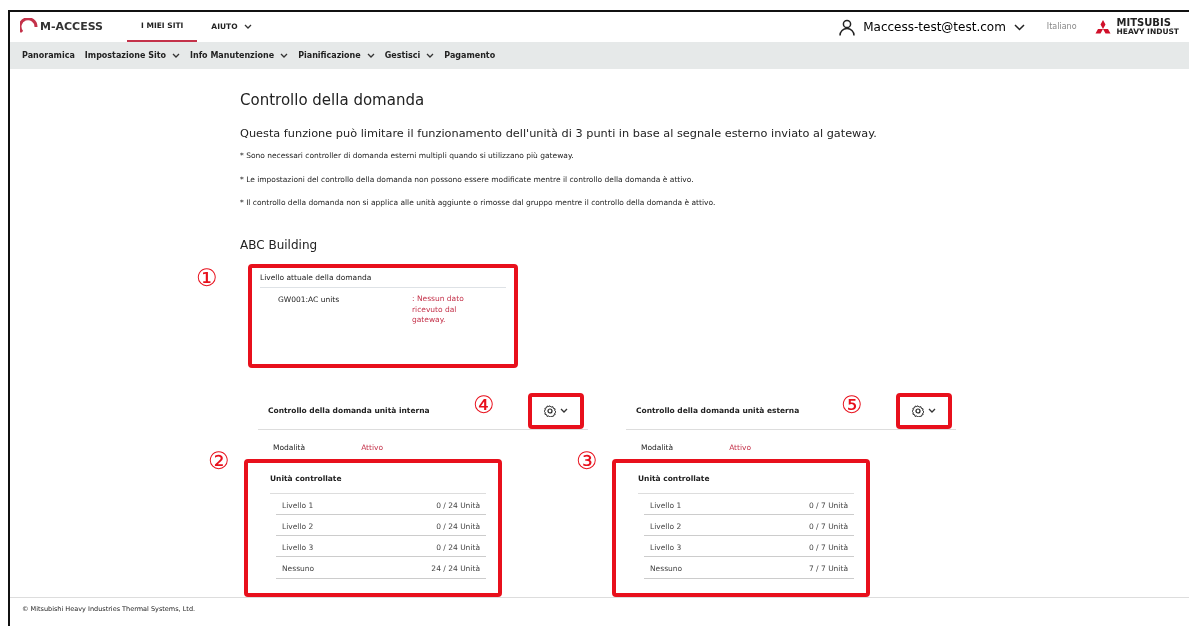  What do you see at coordinates (336, 55) in the screenshot?
I see `nav-menu-item: Pianificazione` at bounding box center [336, 55].